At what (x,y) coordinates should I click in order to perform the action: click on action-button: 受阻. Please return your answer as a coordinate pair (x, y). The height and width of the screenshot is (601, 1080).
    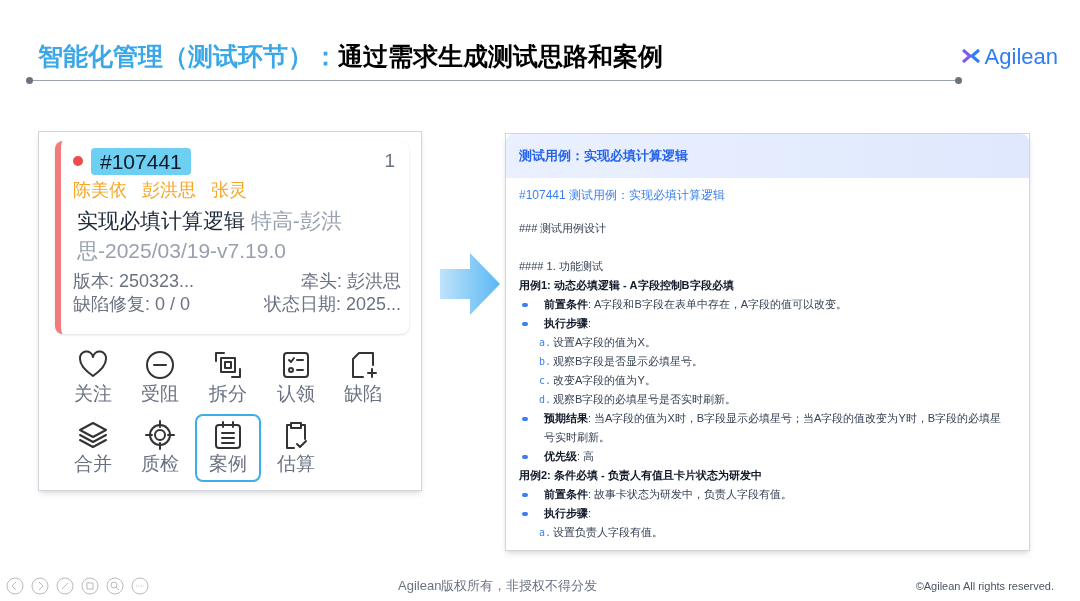
    Looking at the image, I should click on (160, 378).